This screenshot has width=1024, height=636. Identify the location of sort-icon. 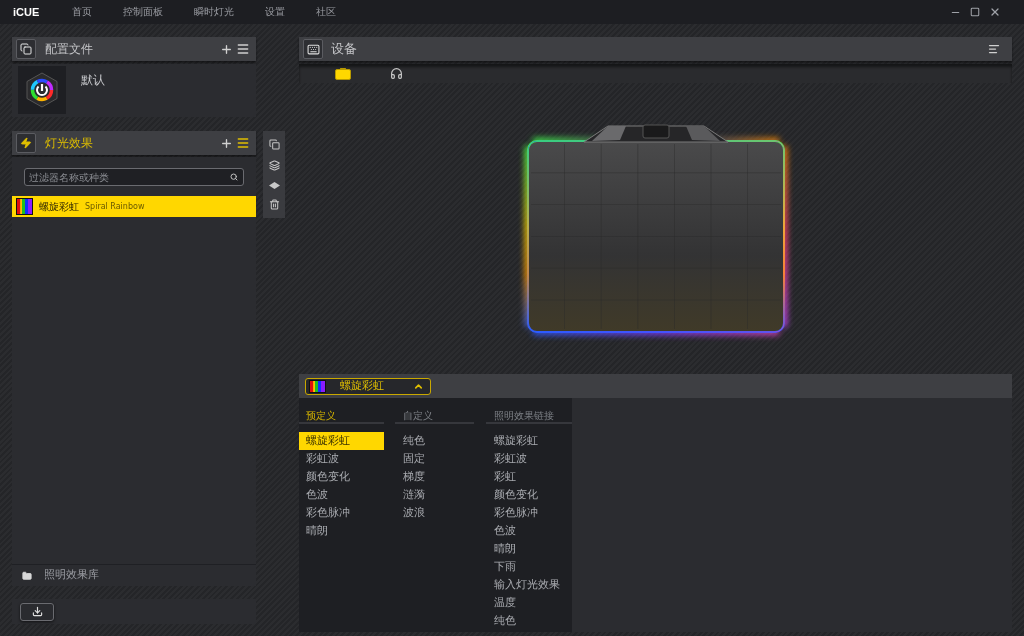
(994, 49).